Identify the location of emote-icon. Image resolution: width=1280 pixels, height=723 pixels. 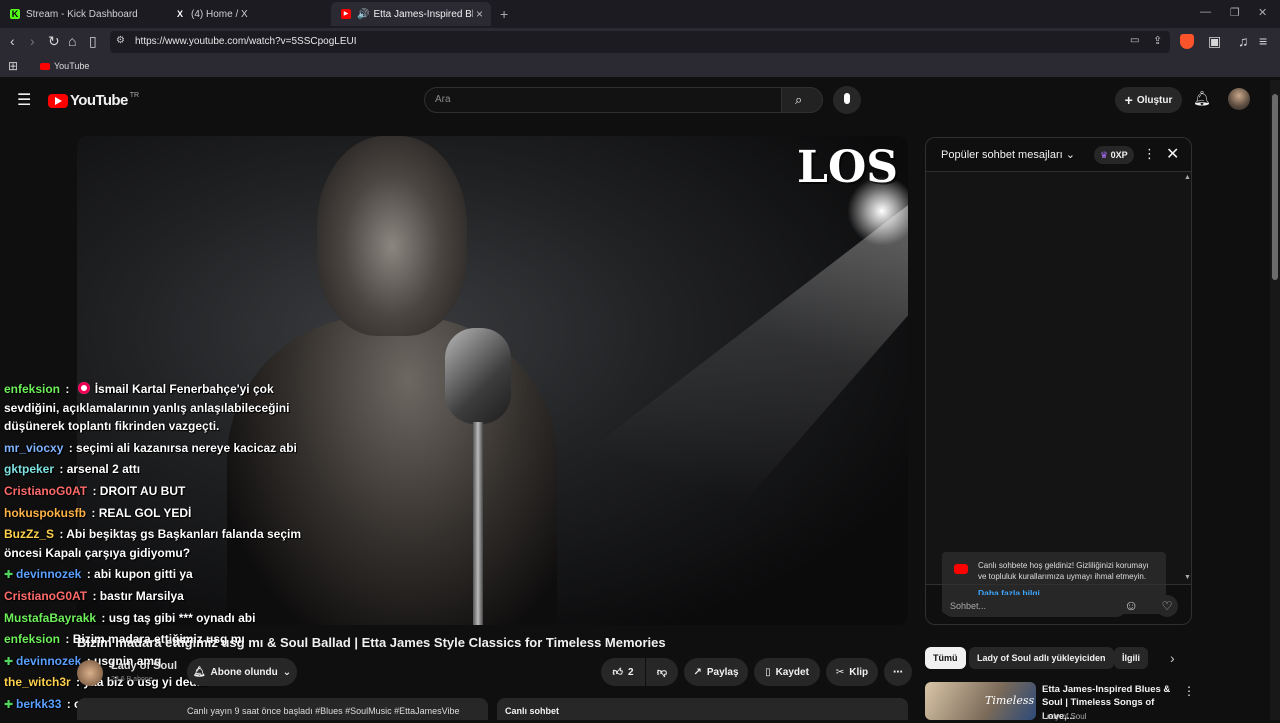
(83, 388).